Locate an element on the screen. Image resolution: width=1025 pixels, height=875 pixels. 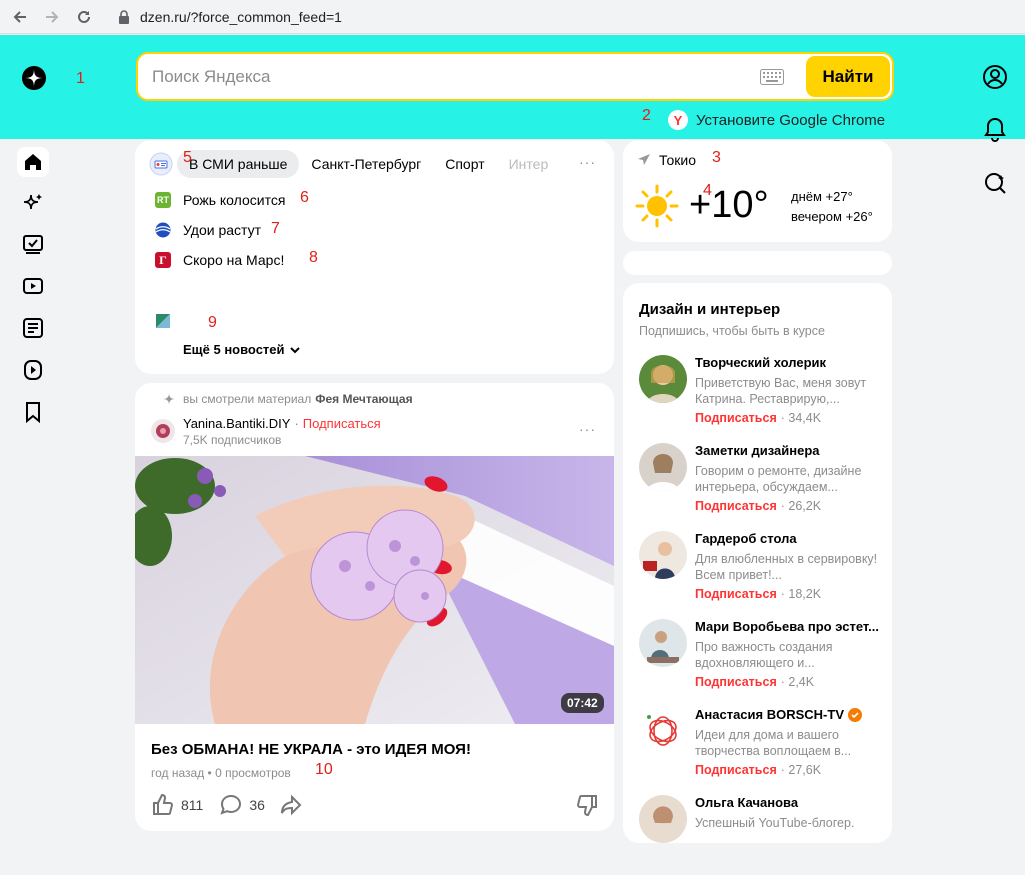
arrow-left-icon is located at coordinates (19, 16).